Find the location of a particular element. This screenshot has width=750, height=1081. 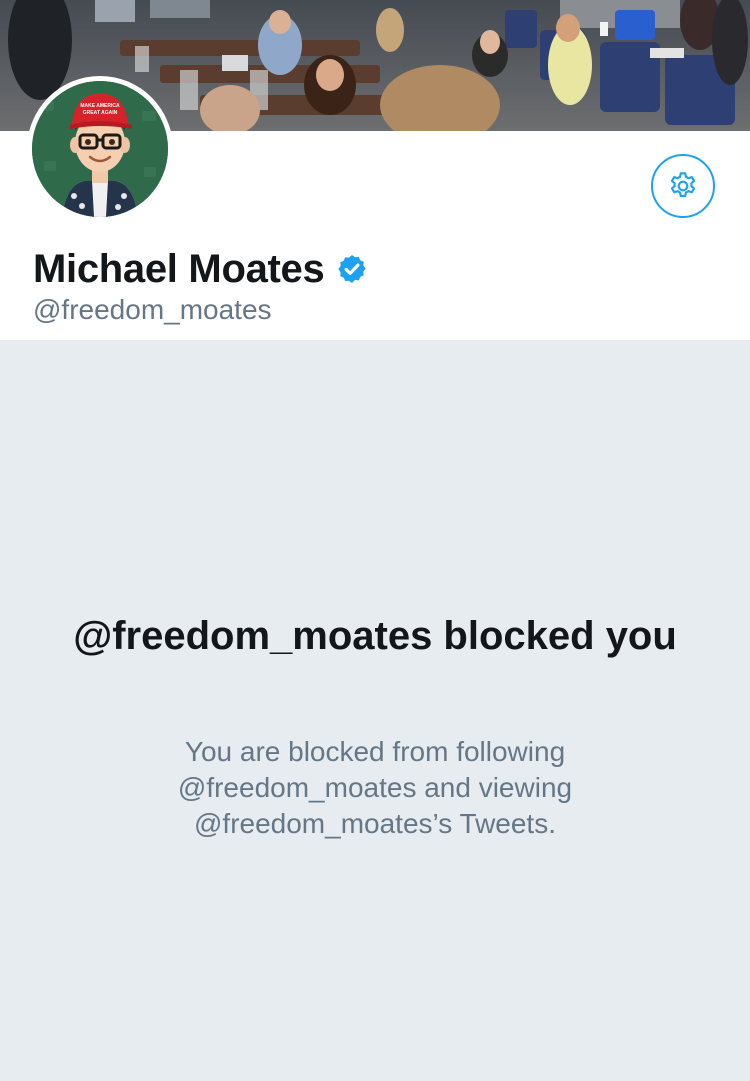

profile-handle: @freedom_moates is located at coordinates (152, 309).